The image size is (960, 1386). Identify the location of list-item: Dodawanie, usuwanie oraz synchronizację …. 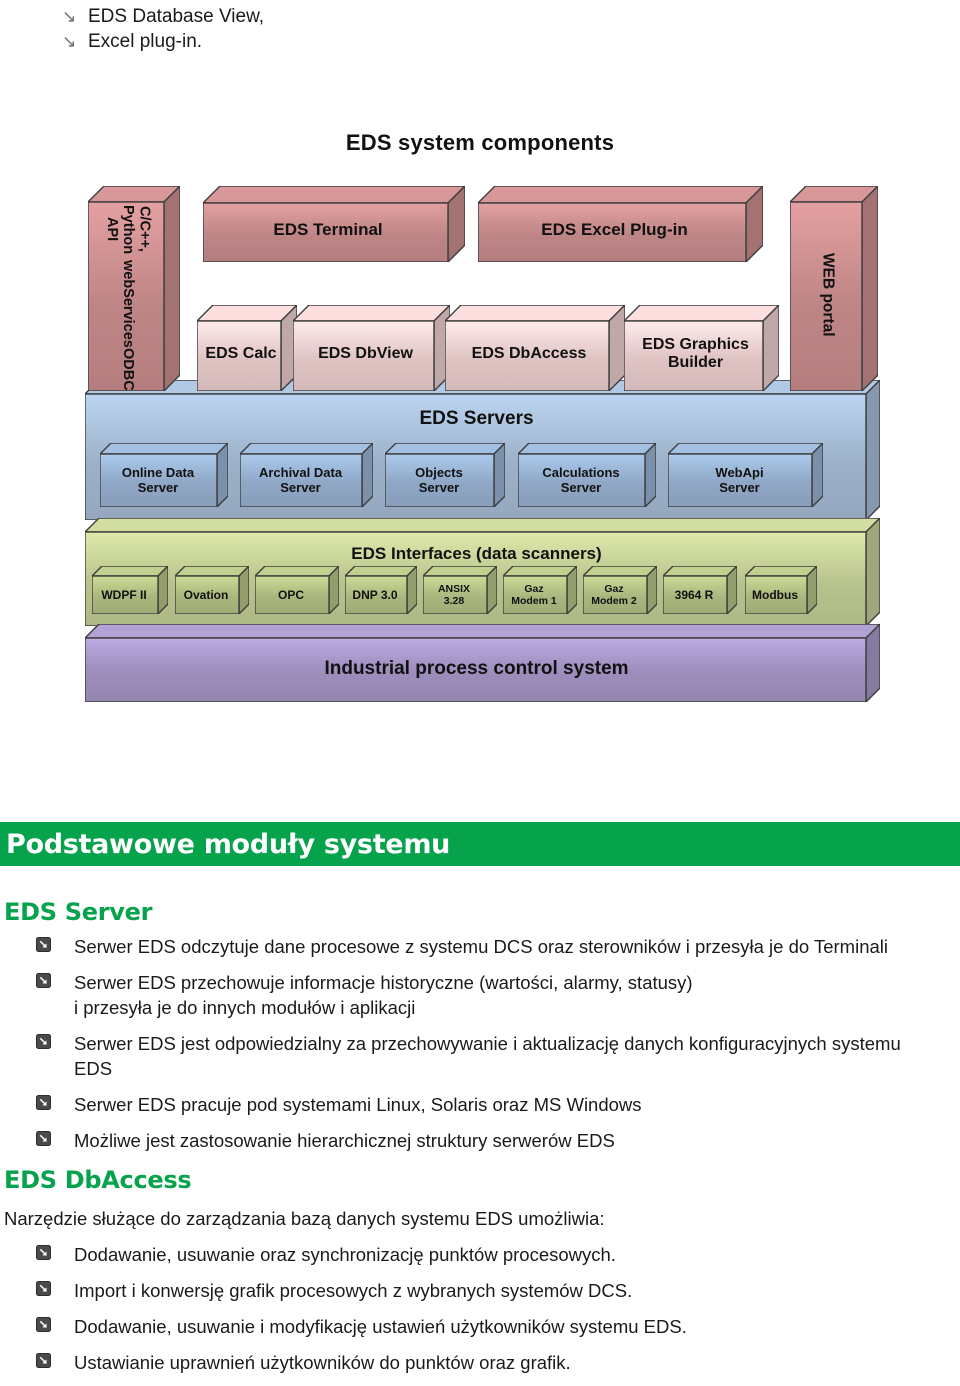
(498, 1254).